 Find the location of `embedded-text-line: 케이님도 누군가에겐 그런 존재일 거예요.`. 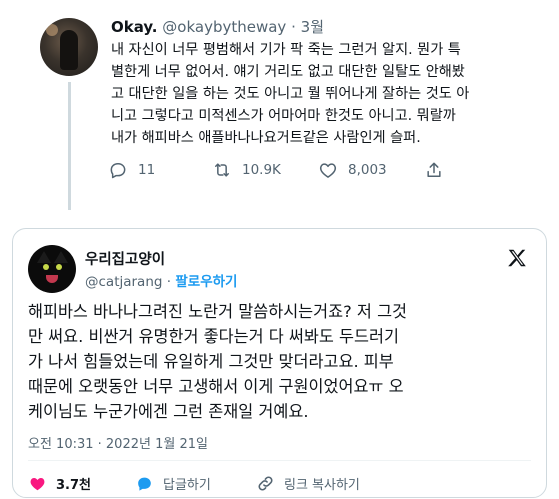

embedded-text-line: 케이님도 누군가에겐 그런 존재일 거예요. is located at coordinates (168, 411).